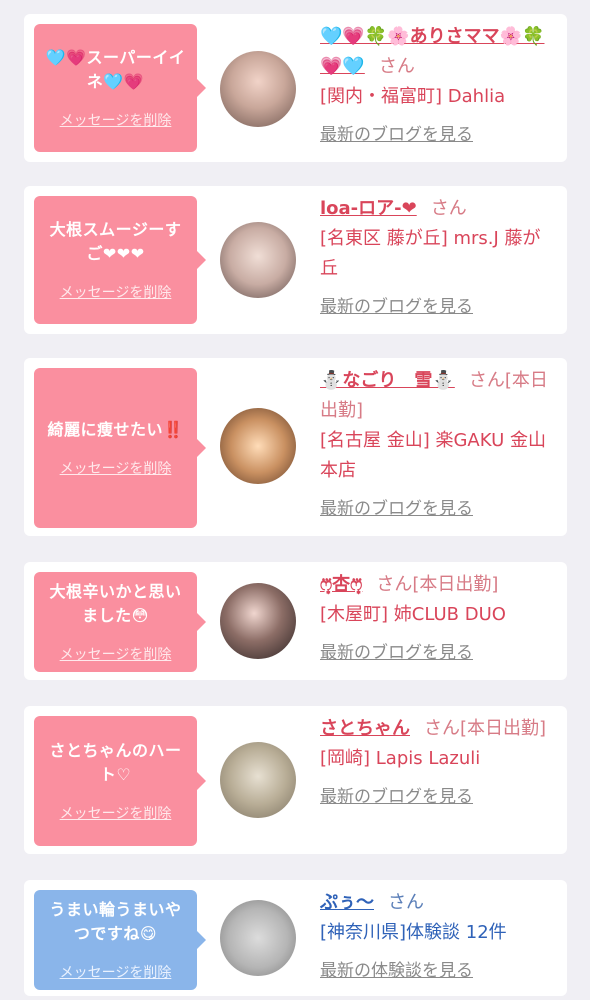  I want to click on message-bubble: うまい輪うまいやつですね😋 メッセージを削除, so click(120, 940).